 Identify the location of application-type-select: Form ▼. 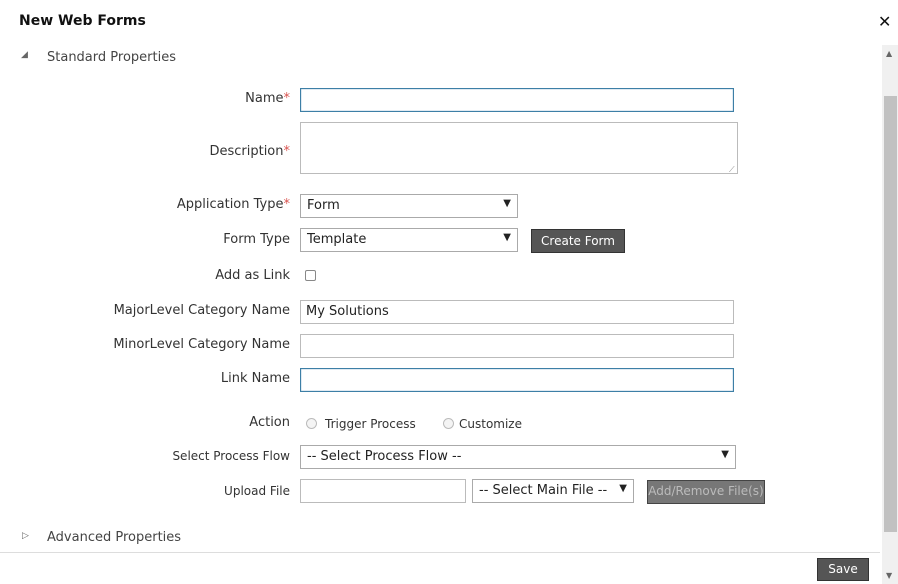
(409, 206).